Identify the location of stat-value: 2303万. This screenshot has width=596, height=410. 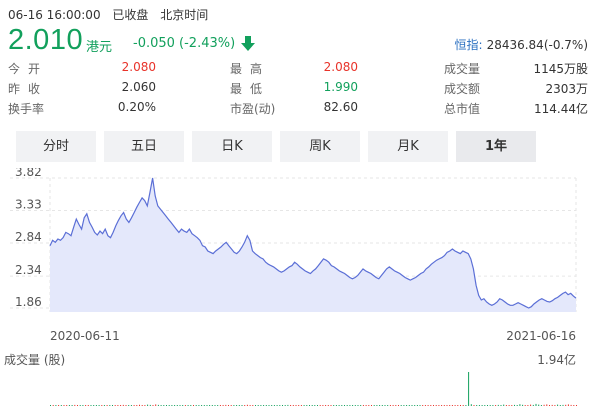
(566, 89).